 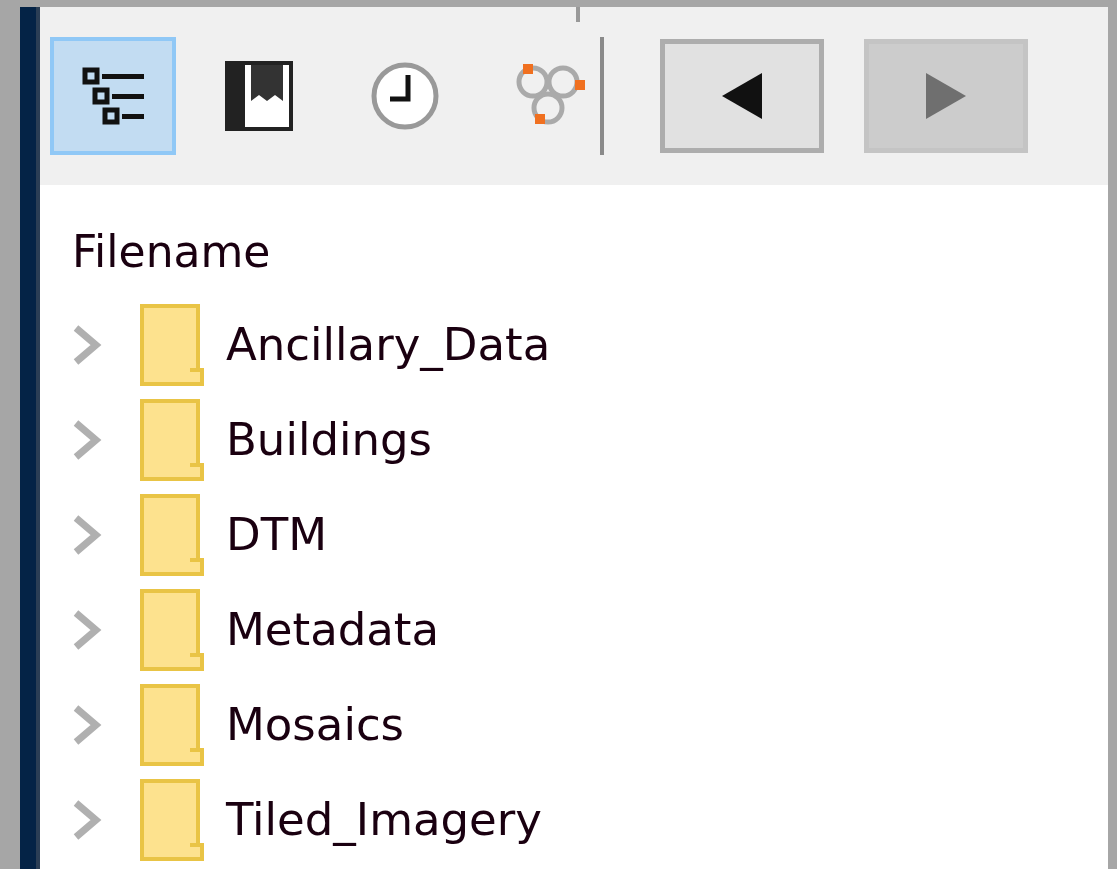 What do you see at coordinates (315, 724) in the screenshot?
I see `folder-name: Mosaics` at bounding box center [315, 724].